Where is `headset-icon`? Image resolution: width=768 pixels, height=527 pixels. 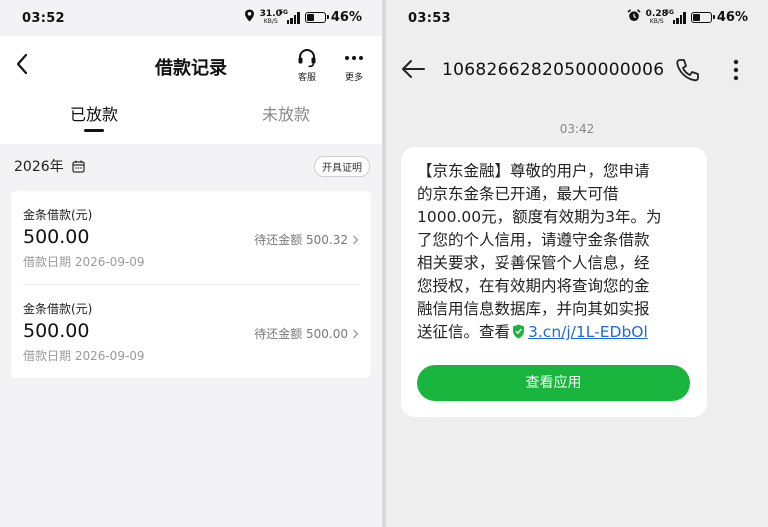
headset-icon is located at coordinates (307, 58).